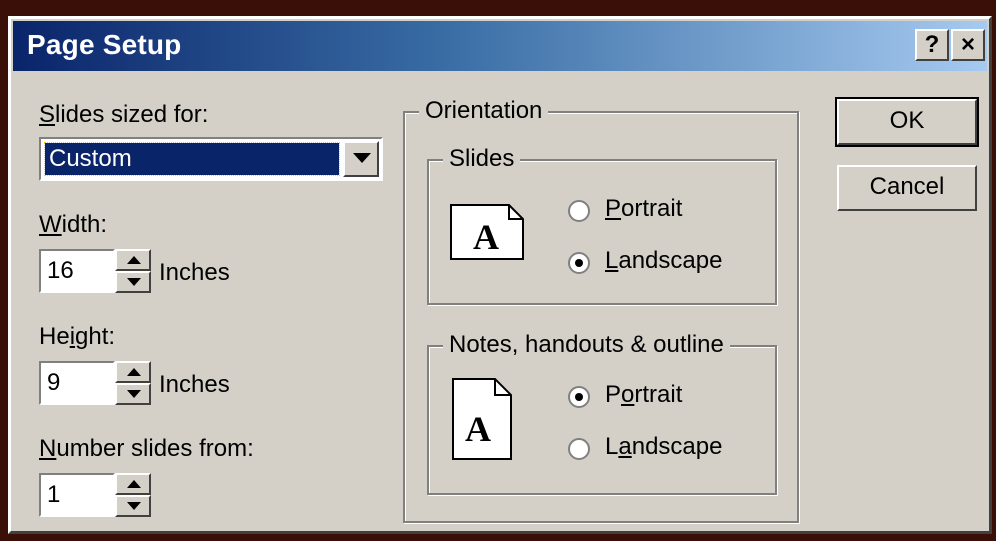 The height and width of the screenshot is (541, 996). I want to click on landscape-page-icon: A, so click(487, 232).